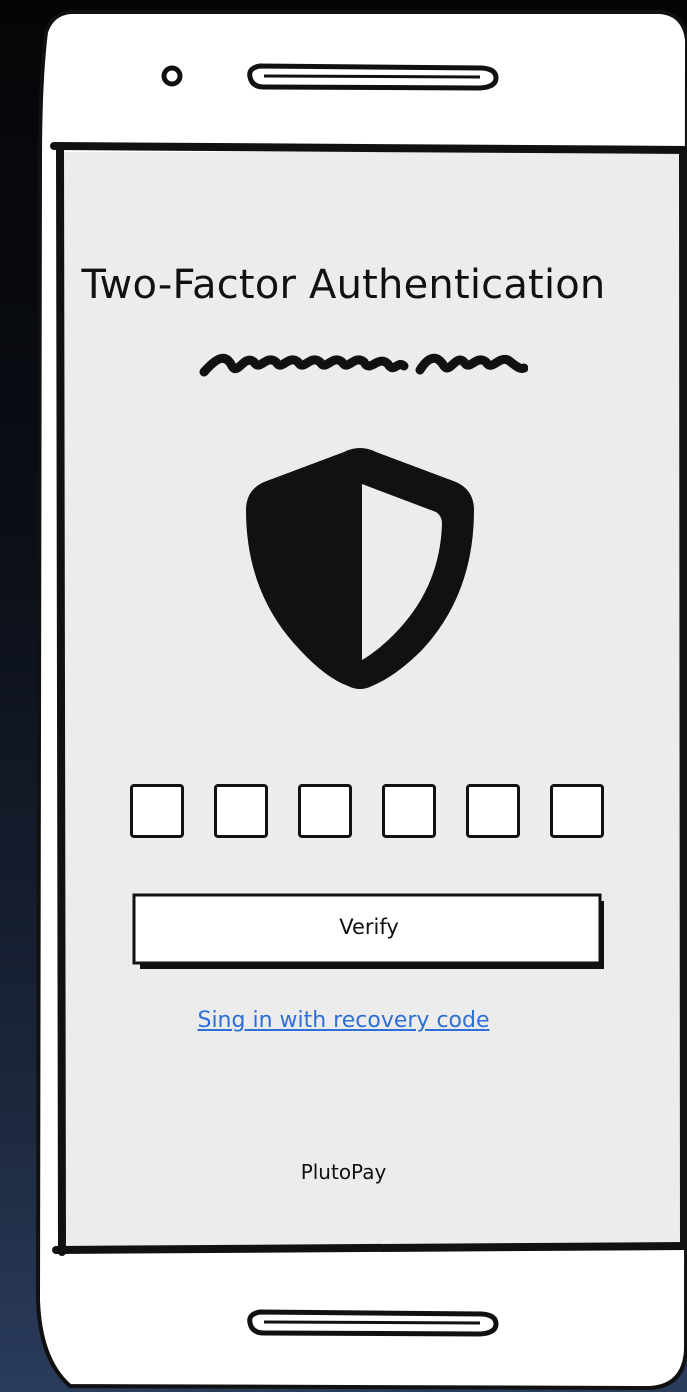 The width and height of the screenshot is (687, 1392). I want to click on shield-half-icon, so click(360, 568).